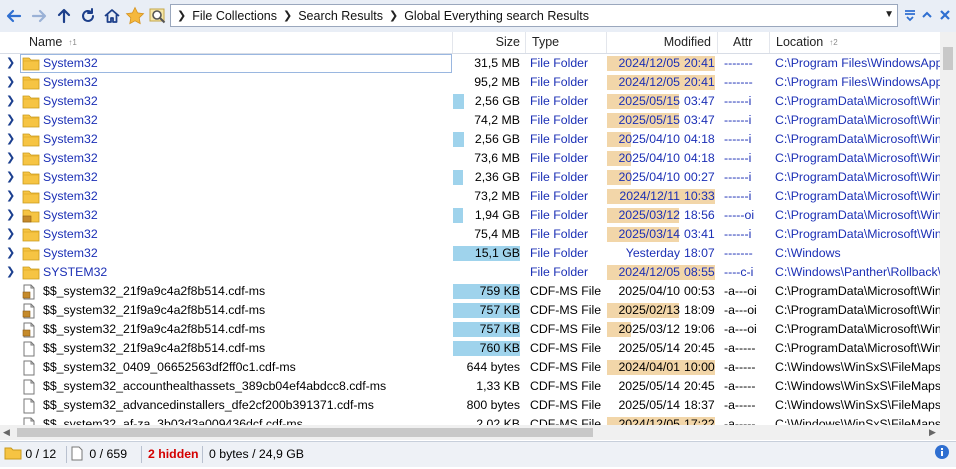 This screenshot has height=469, width=956. I want to click on info-icon, so click(942, 456).